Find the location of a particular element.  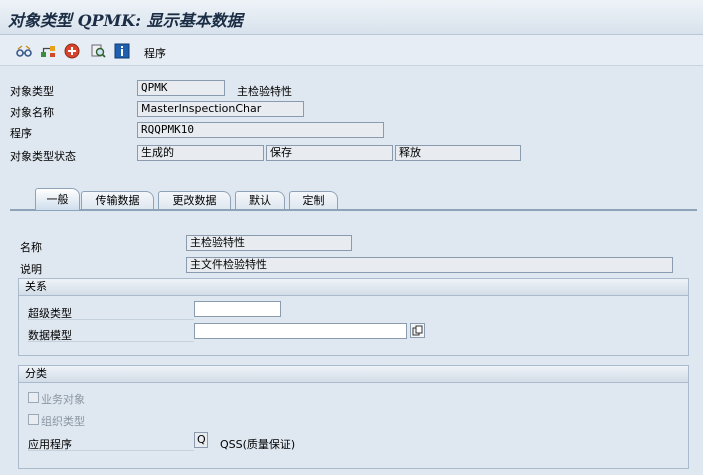

description-field: 主文件检验特性 is located at coordinates (429, 265).